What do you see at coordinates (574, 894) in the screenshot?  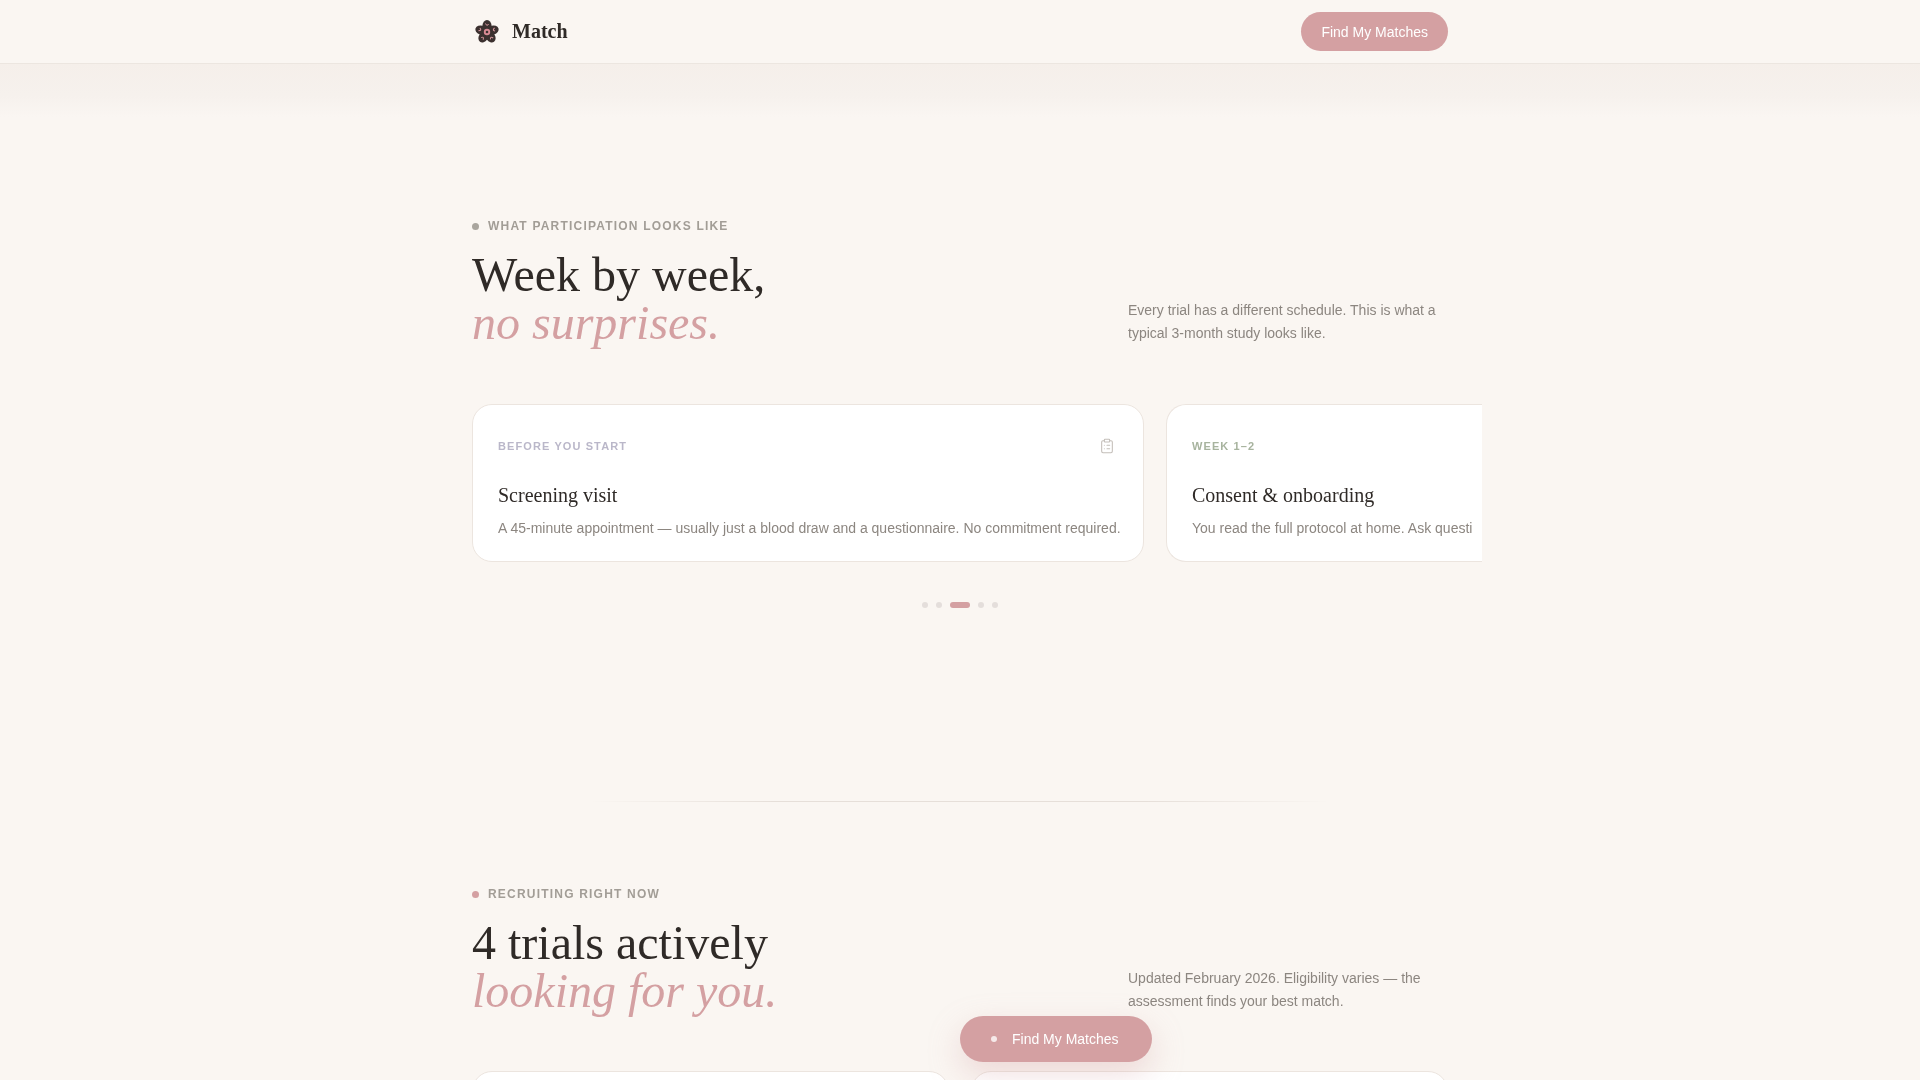 I see `section-eyebrow: RECRUITING RIGHT NOW` at bounding box center [574, 894].